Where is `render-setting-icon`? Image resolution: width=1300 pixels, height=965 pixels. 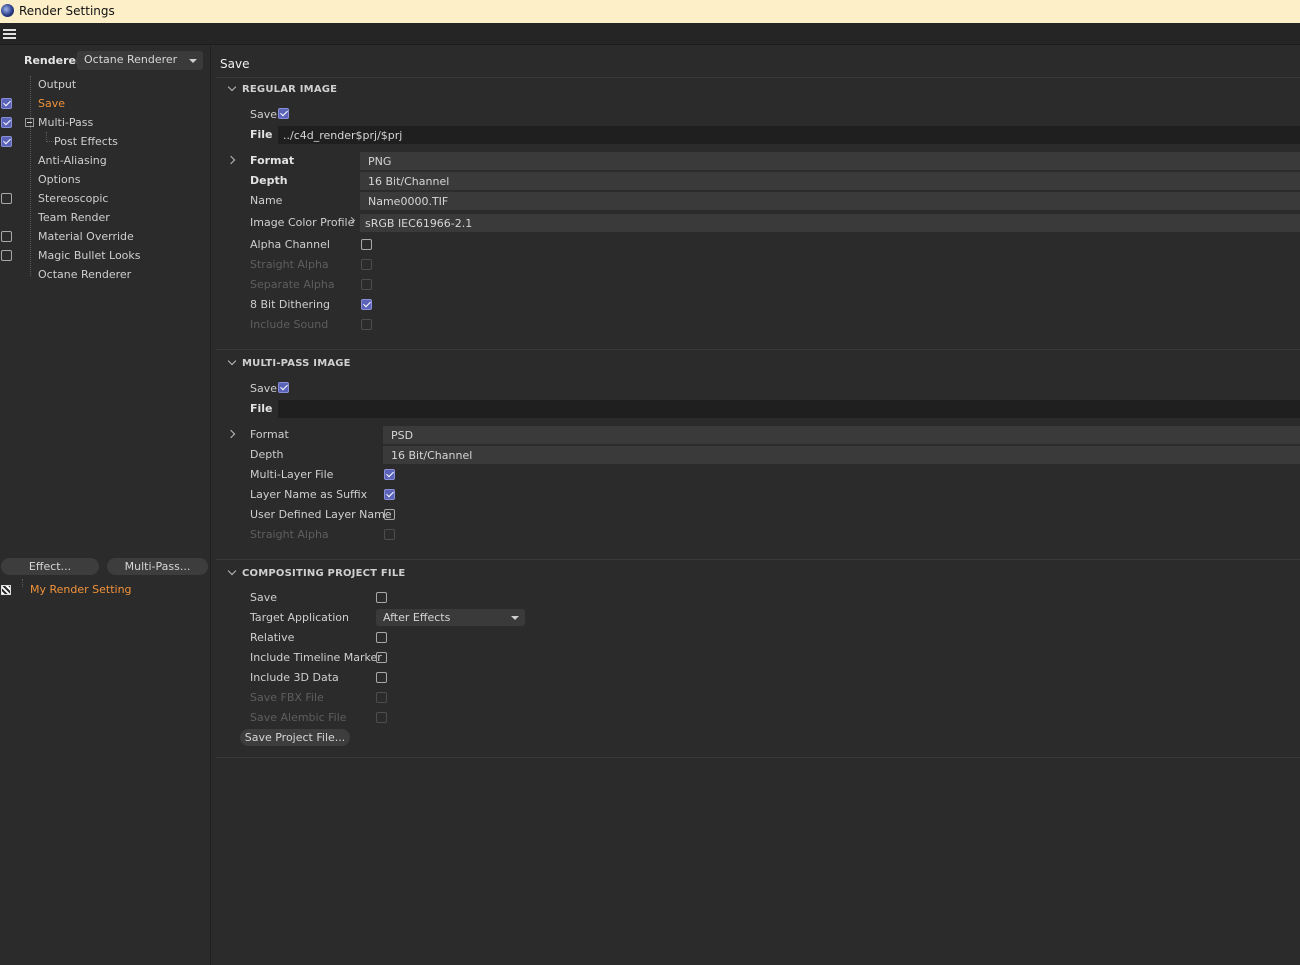
render-setting-icon is located at coordinates (6, 590).